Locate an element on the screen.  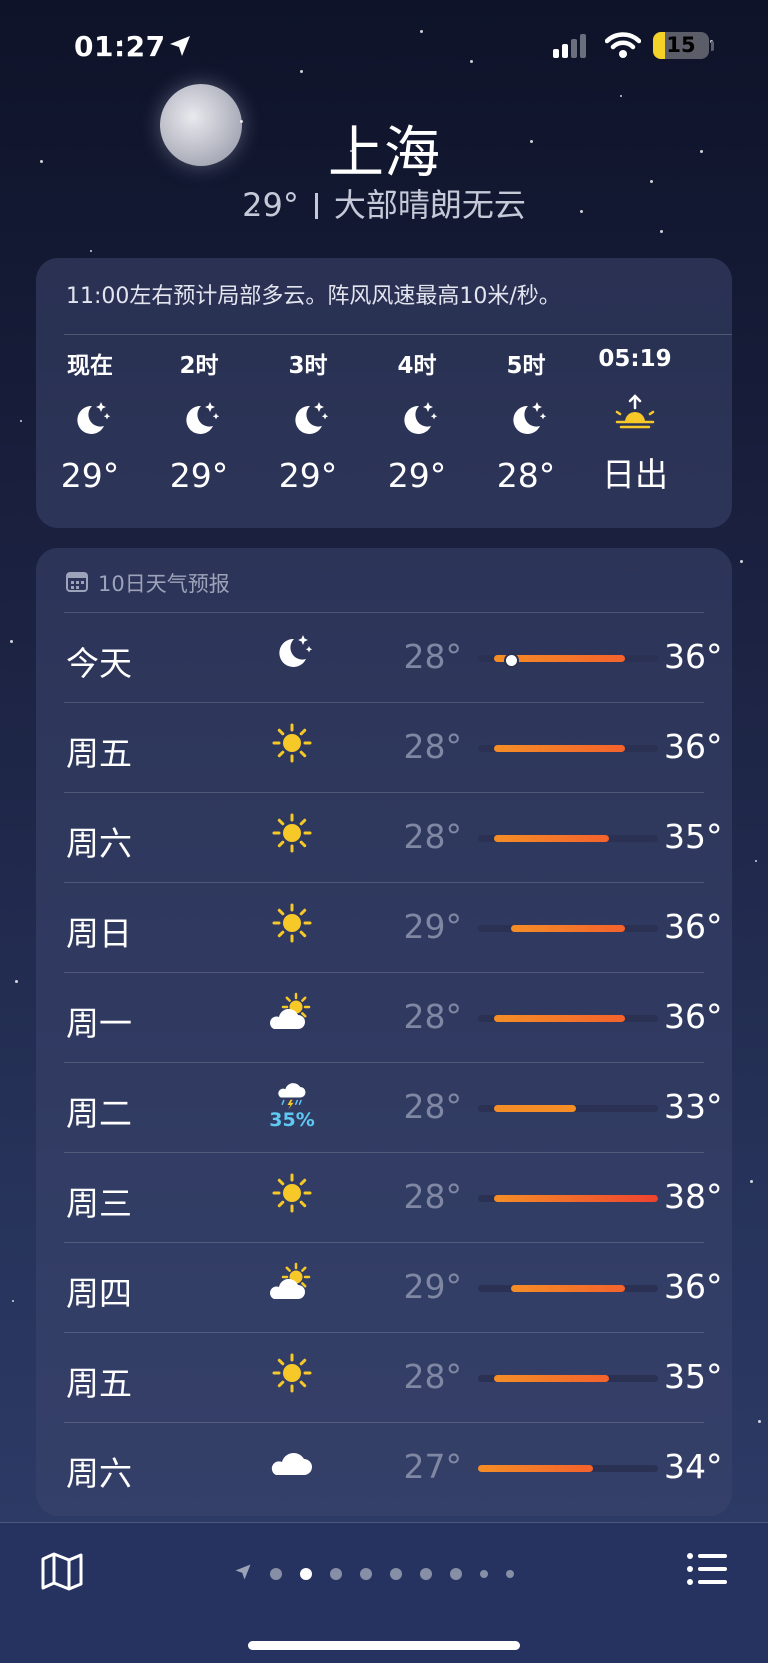
battery-tip is located at coordinates (712, 46).